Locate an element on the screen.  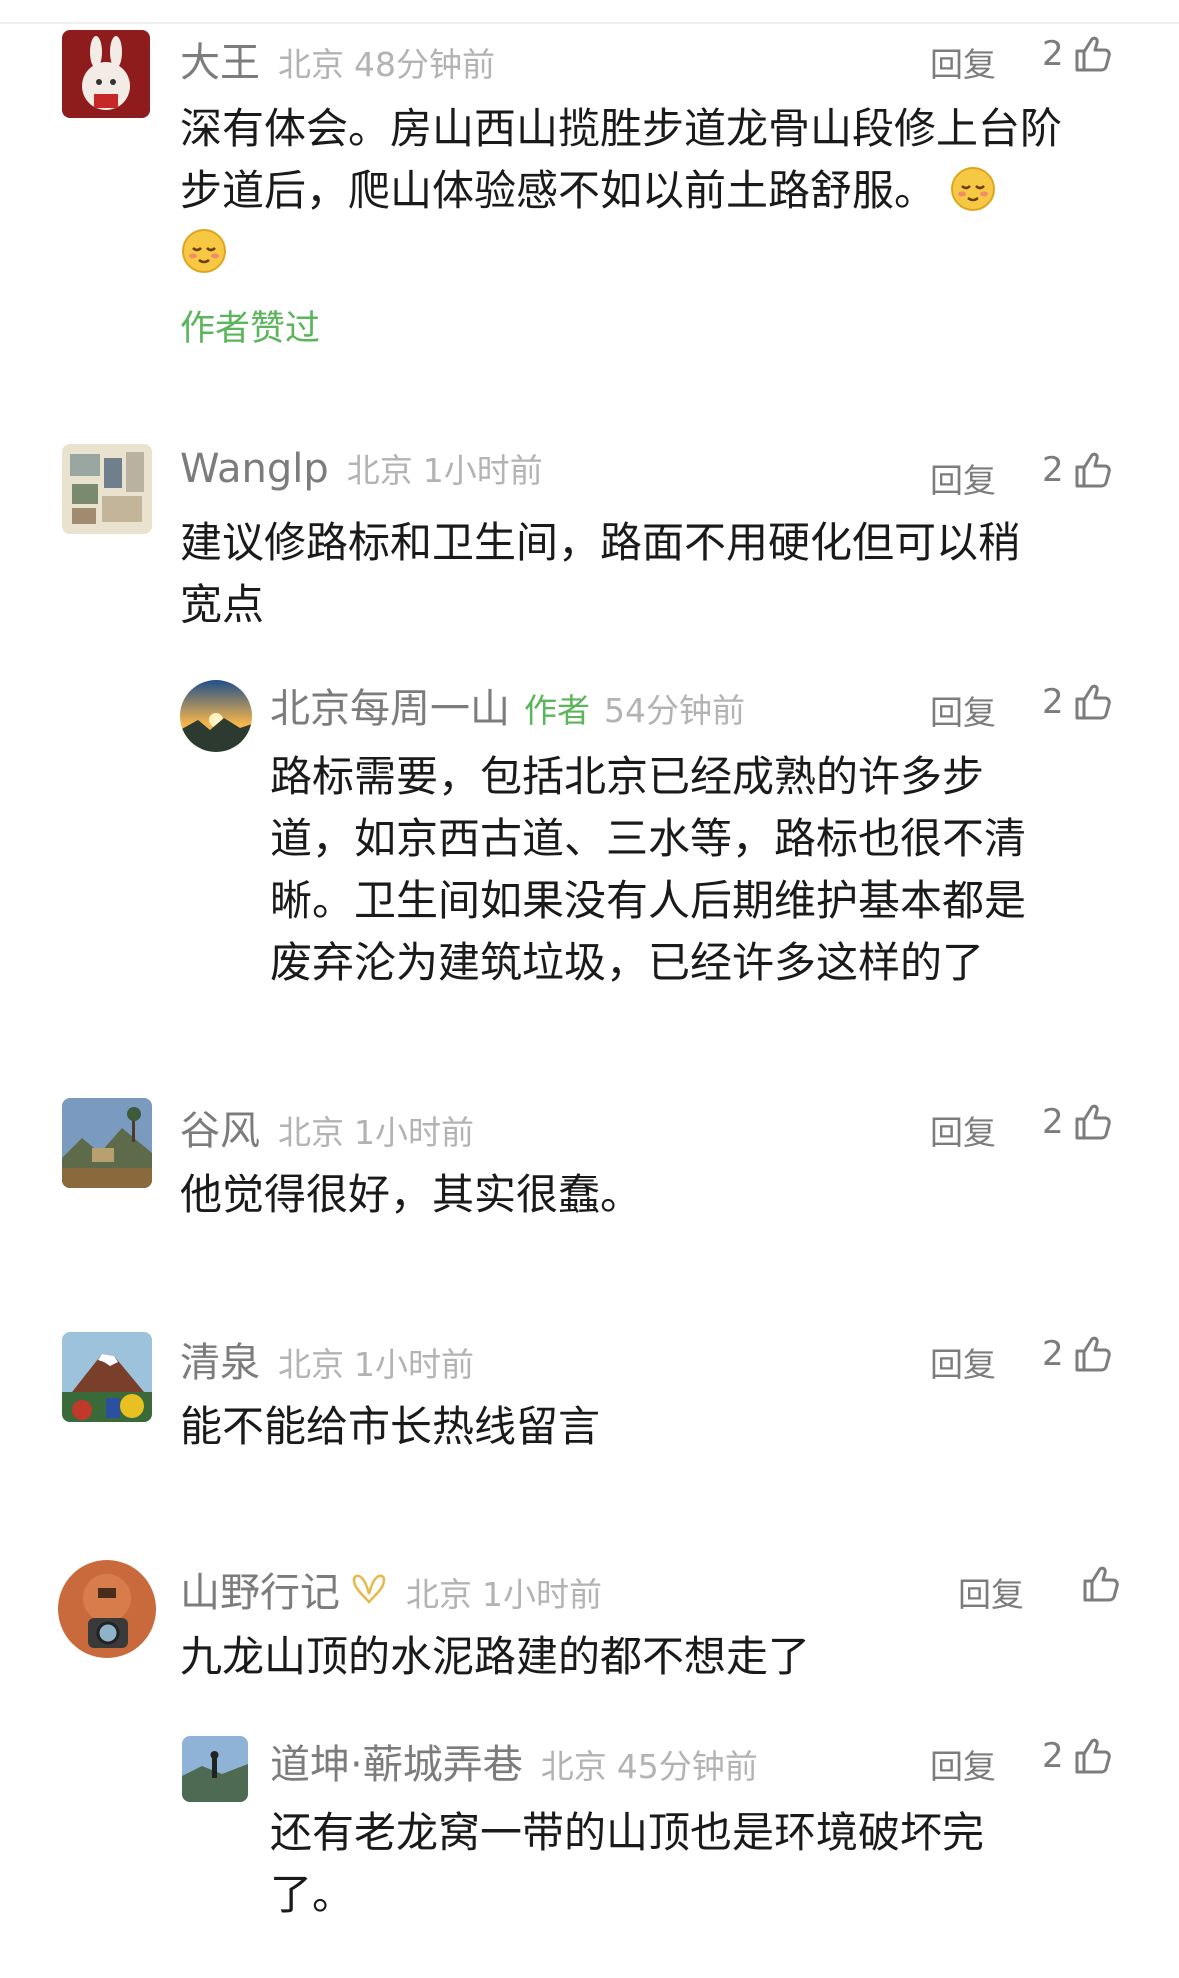
commenter-name: 山野行记 is located at coordinates (260, 1589).